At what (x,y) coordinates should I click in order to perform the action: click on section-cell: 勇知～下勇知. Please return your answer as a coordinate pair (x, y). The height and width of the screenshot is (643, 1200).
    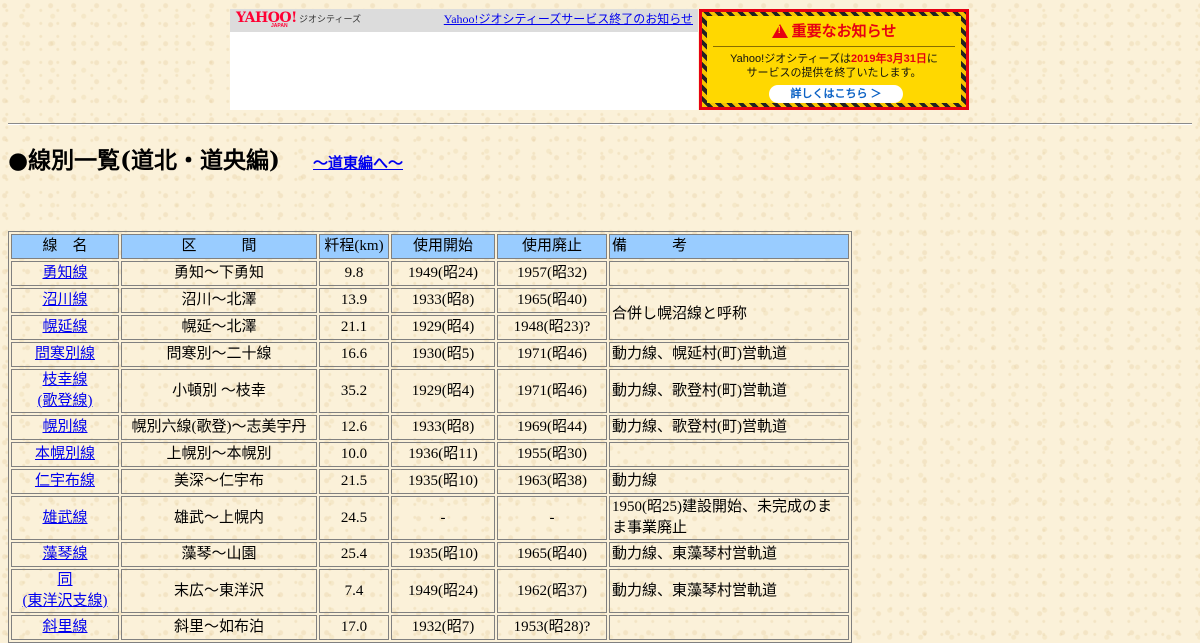
    Looking at the image, I should click on (219, 273).